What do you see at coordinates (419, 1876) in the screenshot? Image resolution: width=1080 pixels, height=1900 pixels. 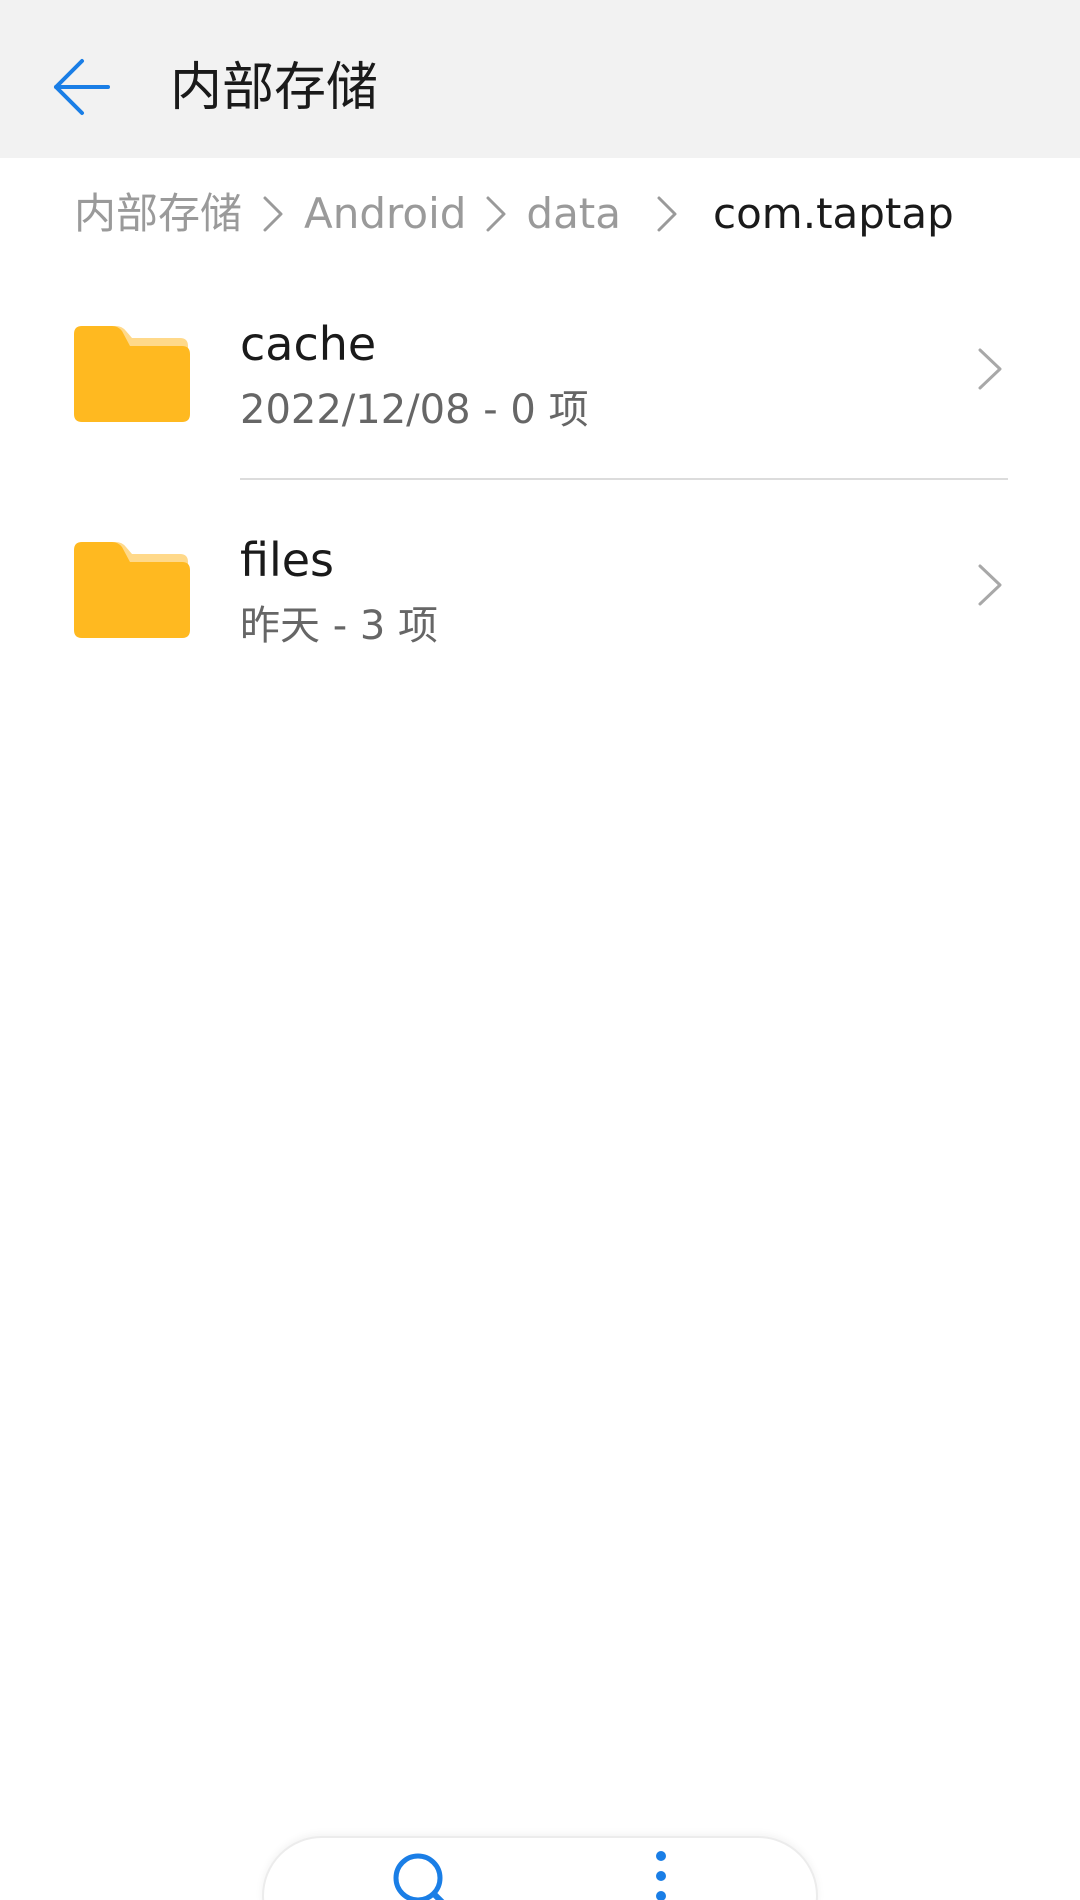 I see `search-icon` at bounding box center [419, 1876].